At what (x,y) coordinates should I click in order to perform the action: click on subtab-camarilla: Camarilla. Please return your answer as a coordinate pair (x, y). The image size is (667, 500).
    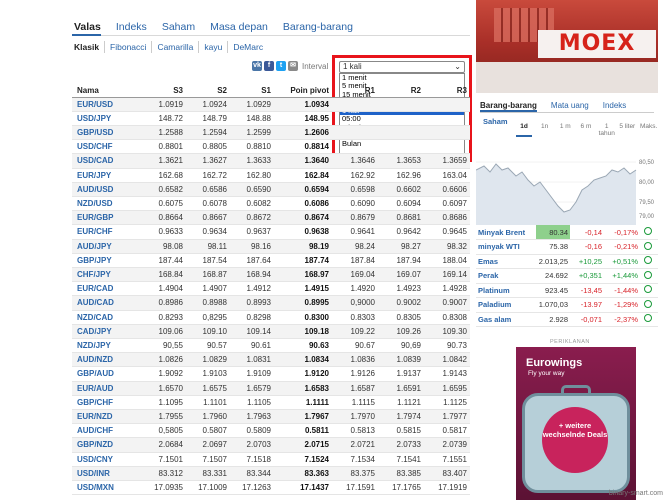
    Looking at the image, I should click on (174, 47).